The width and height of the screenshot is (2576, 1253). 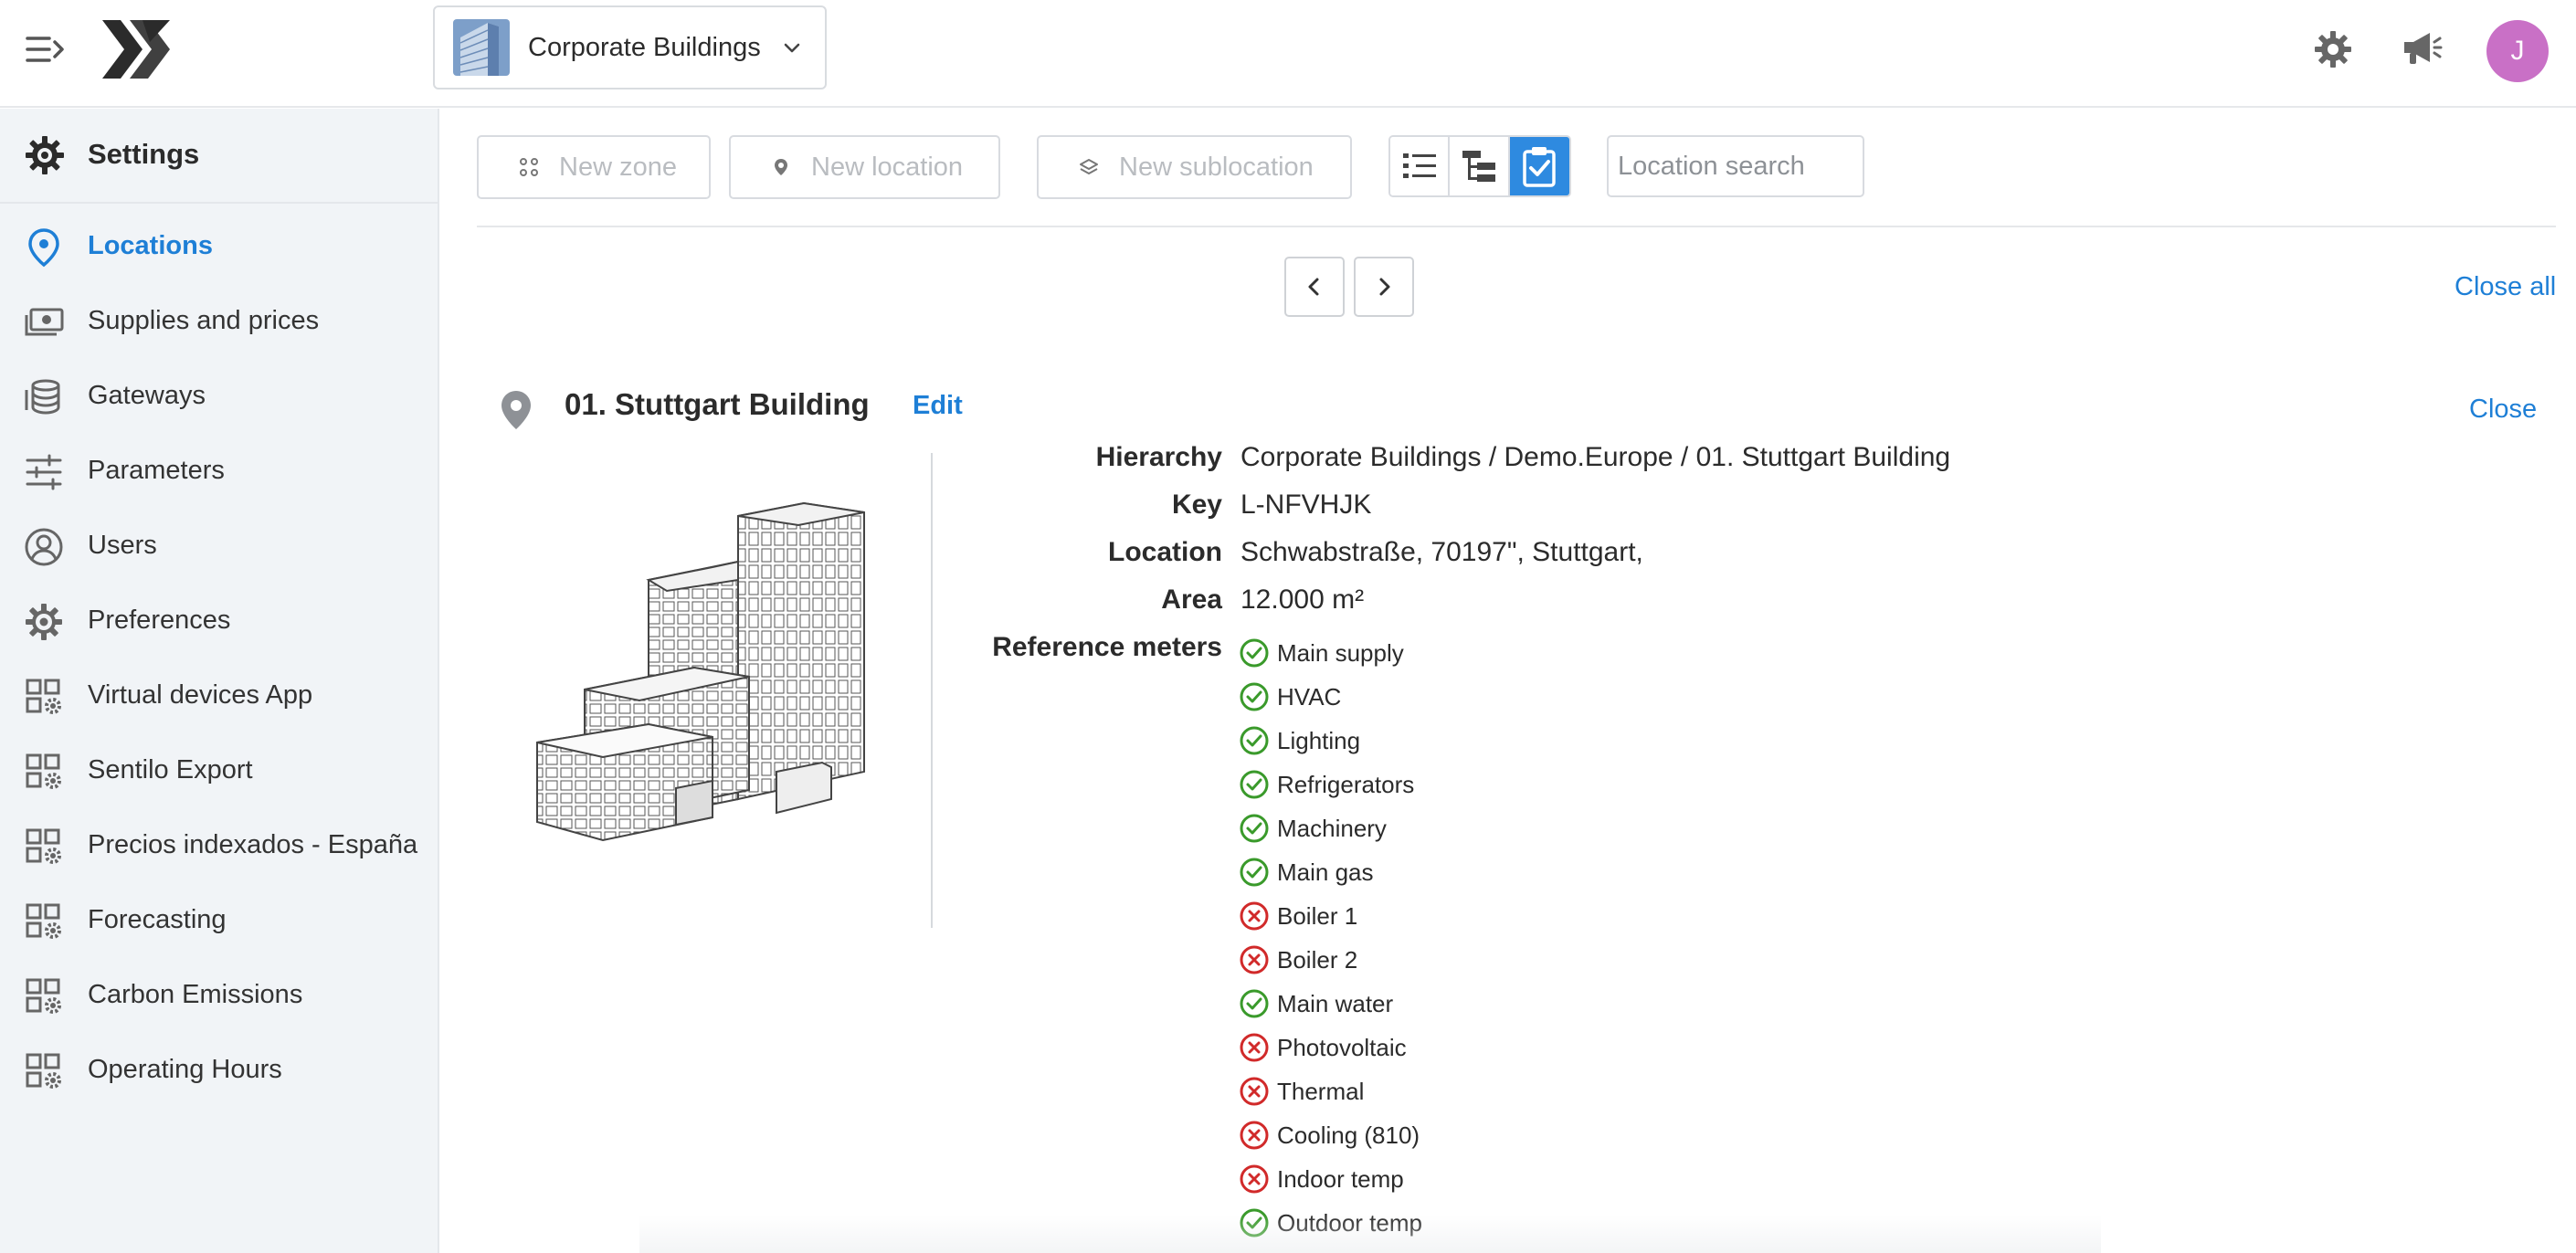 I want to click on menu-toggle-icon, so click(x=46, y=49).